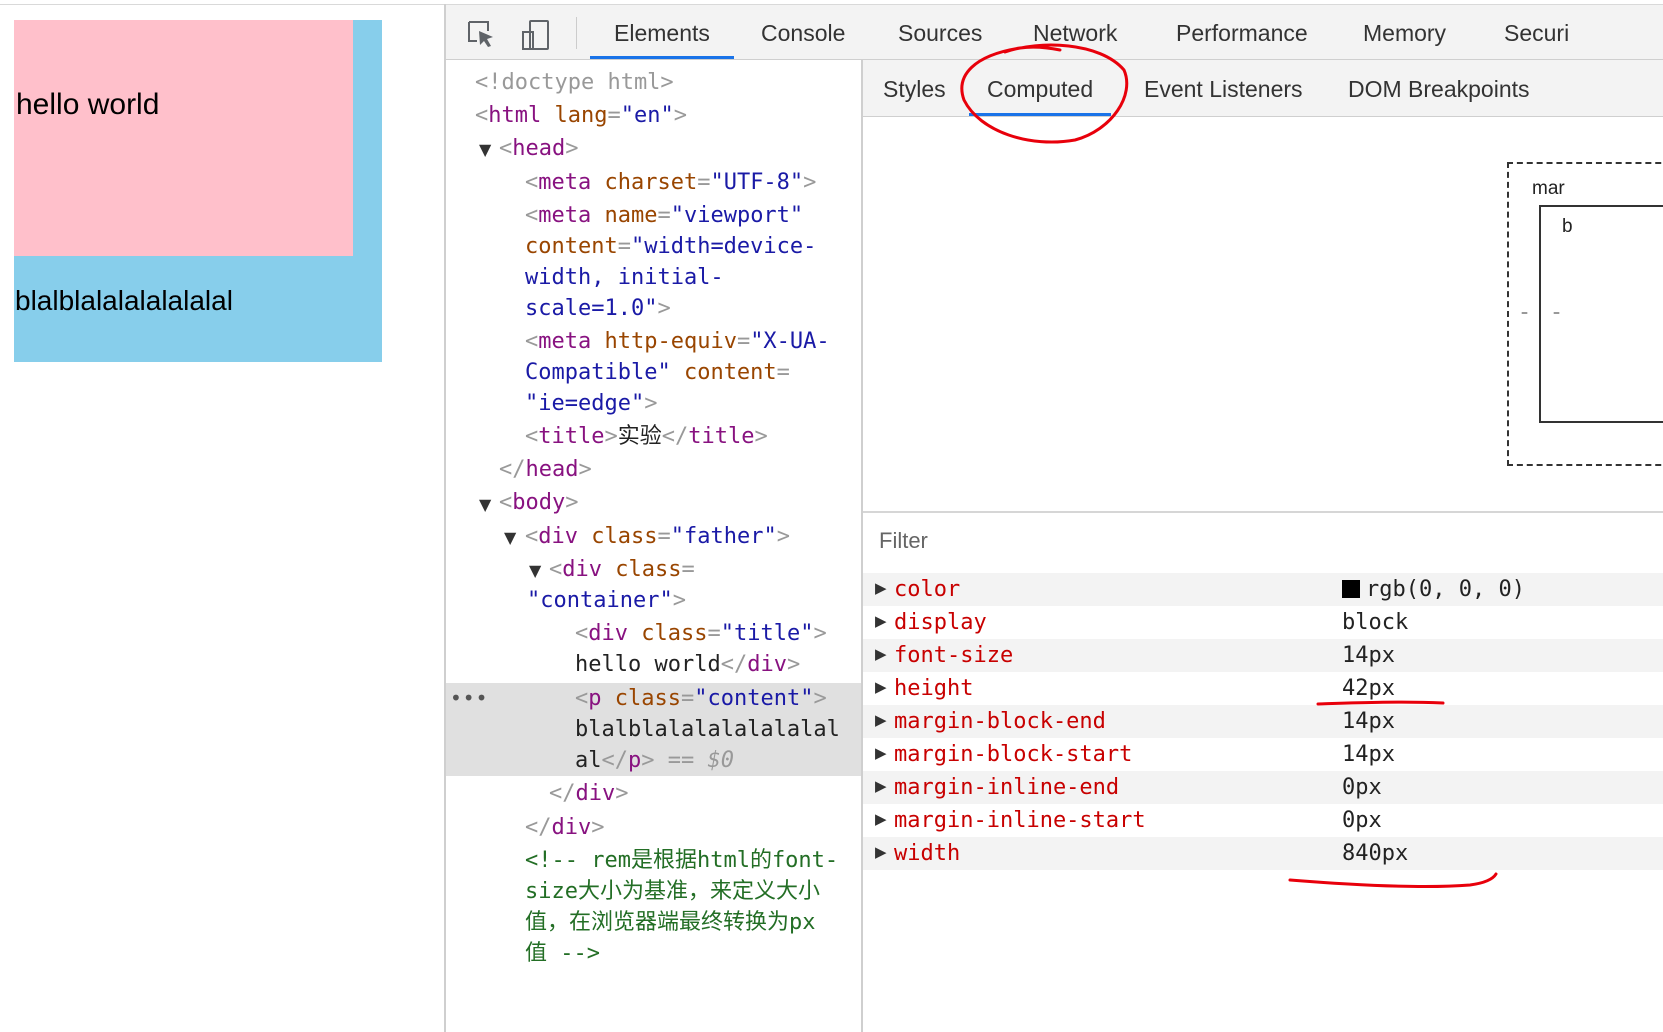 This screenshot has height=1032, width=1663. I want to click on computed-row-font-size: ▶ font-size 14px, so click(1263, 655).